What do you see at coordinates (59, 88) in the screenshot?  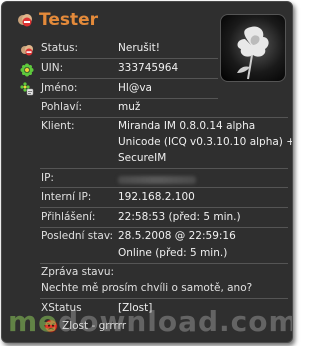 I see `name-label: Jméno:` at bounding box center [59, 88].